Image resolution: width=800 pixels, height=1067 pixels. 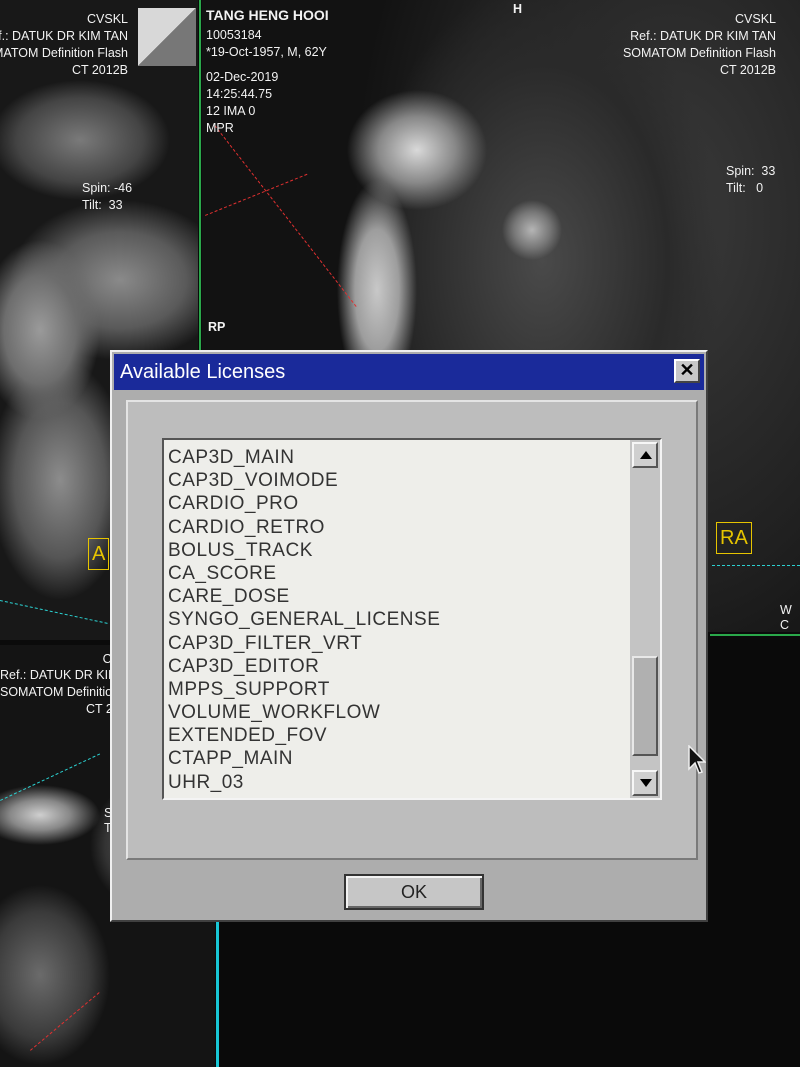 What do you see at coordinates (751, 171) in the screenshot?
I see `spin-value: Spin: 33` at bounding box center [751, 171].